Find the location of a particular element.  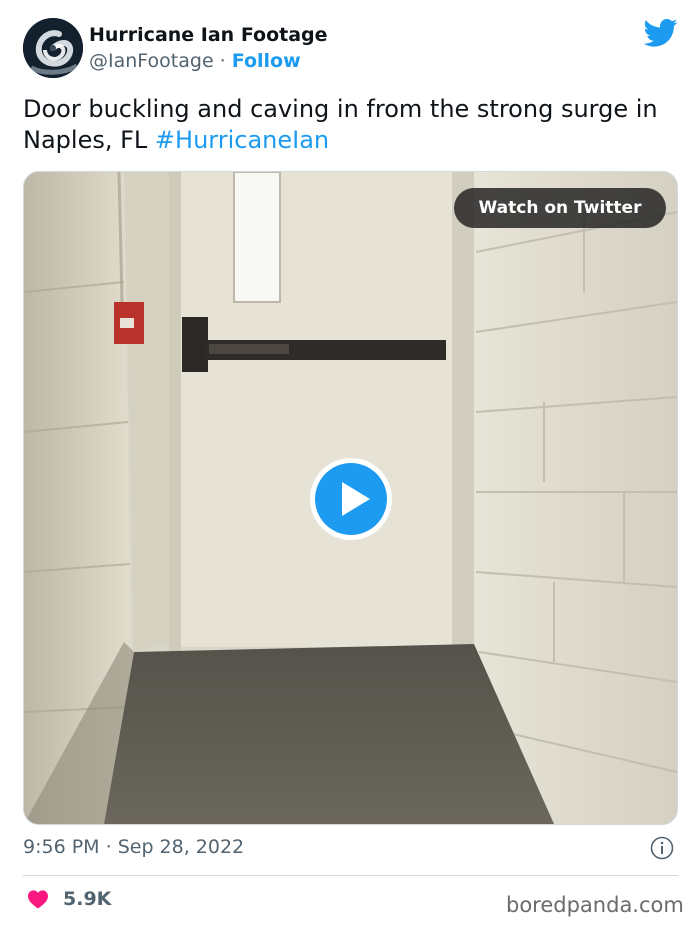

footer-divider is located at coordinates (350, 875).